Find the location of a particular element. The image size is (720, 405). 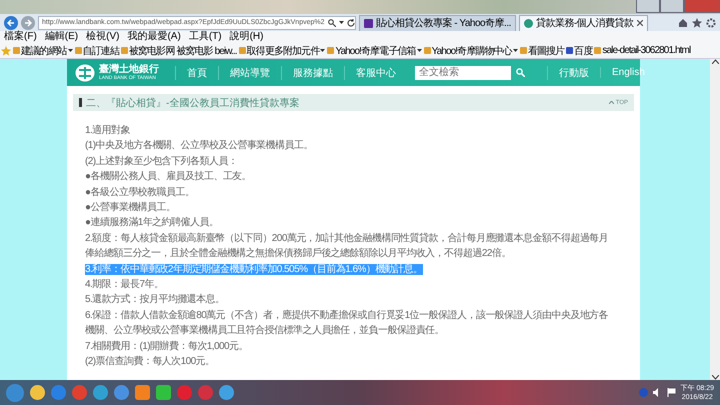

caret-up-icon is located at coordinates (611, 102).